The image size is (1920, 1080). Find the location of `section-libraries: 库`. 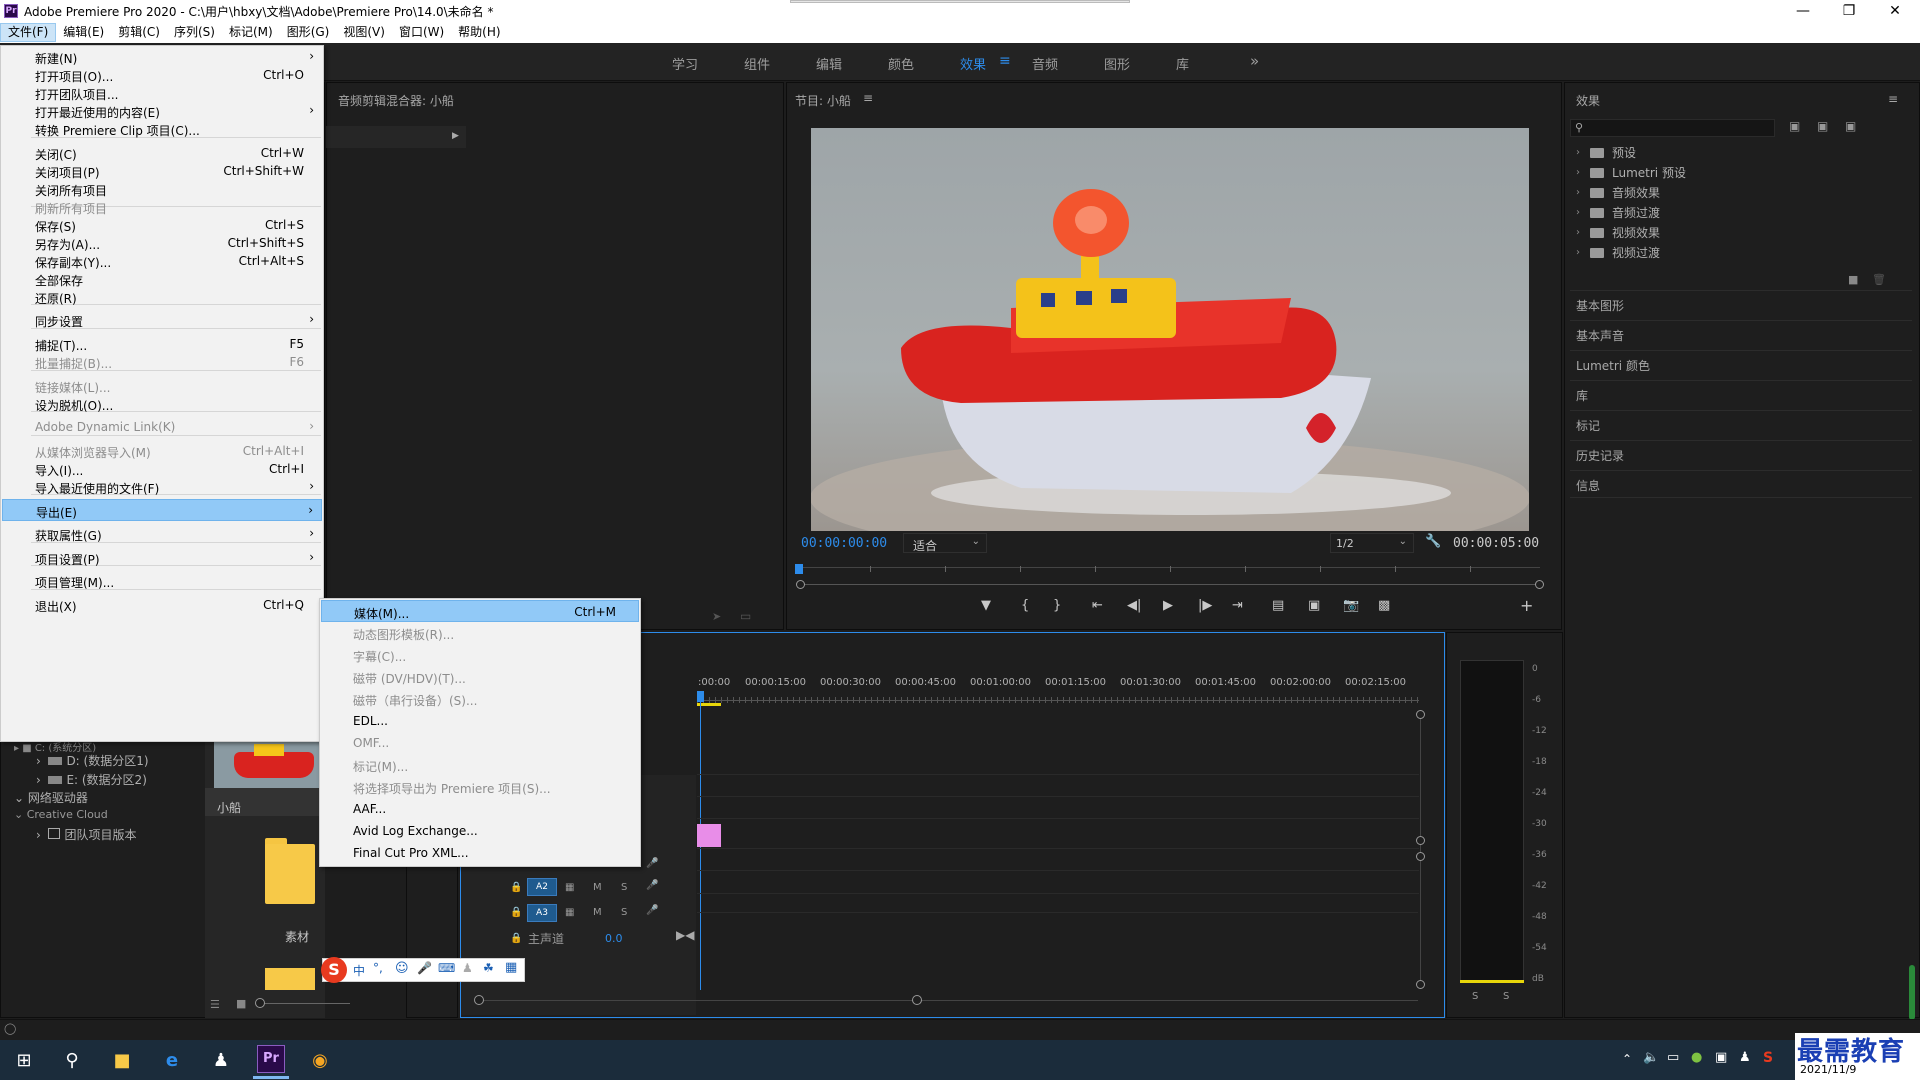

section-libraries: 库 is located at coordinates (1741, 394).